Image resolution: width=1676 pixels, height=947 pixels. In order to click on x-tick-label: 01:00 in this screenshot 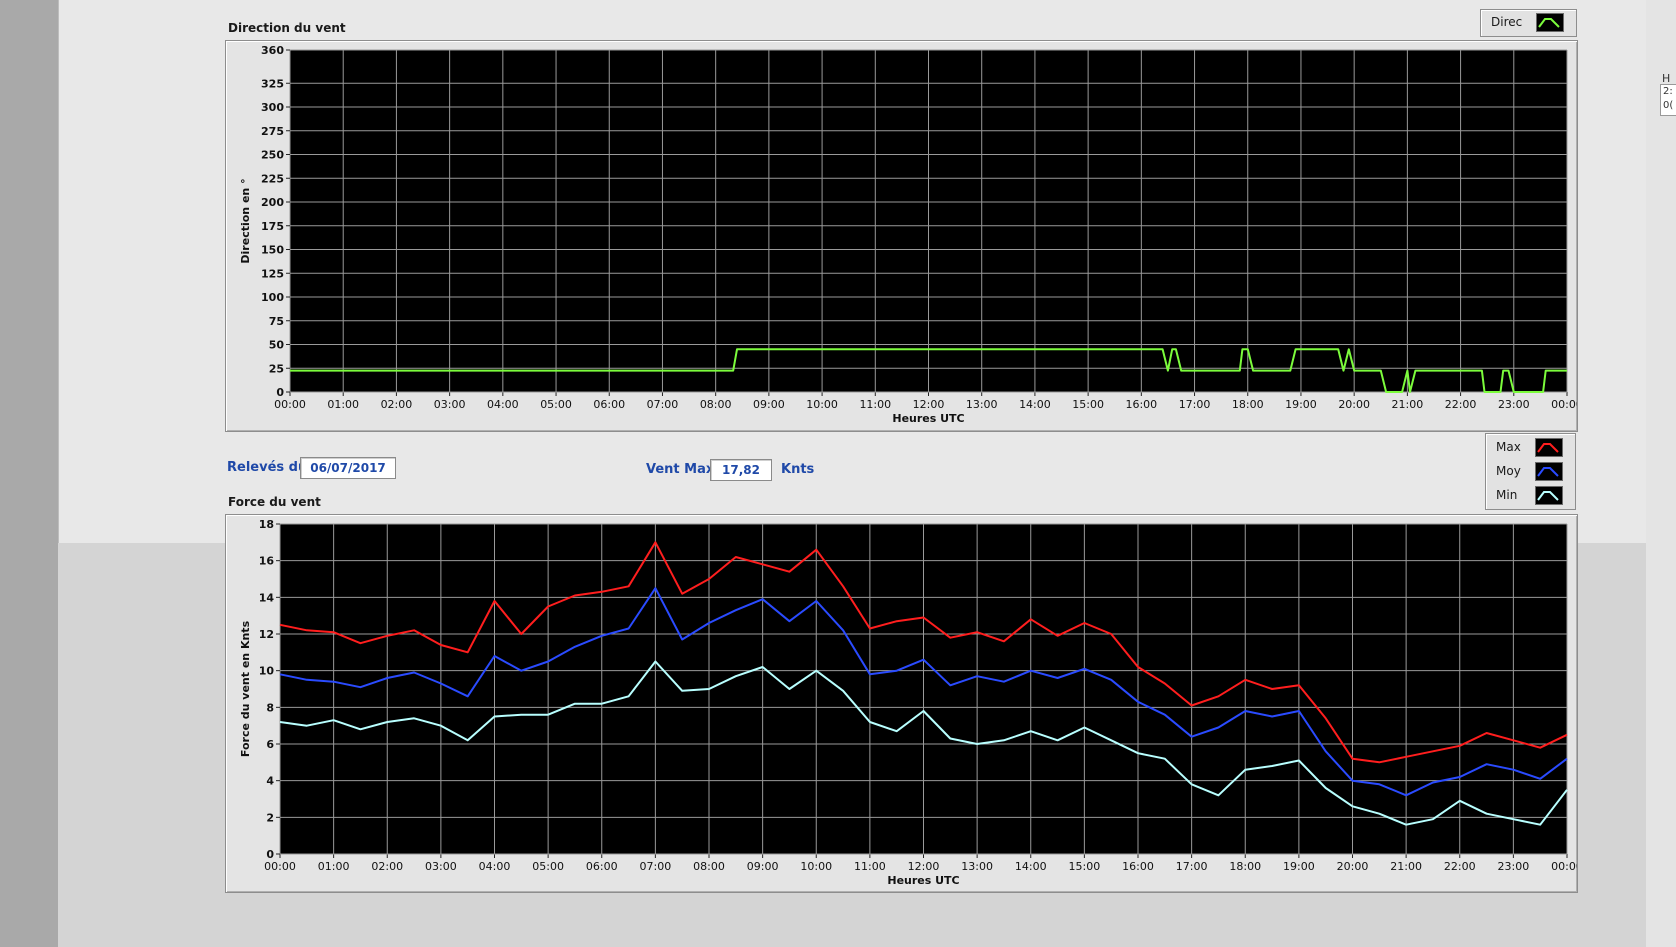, I will do `click(343, 404)`.